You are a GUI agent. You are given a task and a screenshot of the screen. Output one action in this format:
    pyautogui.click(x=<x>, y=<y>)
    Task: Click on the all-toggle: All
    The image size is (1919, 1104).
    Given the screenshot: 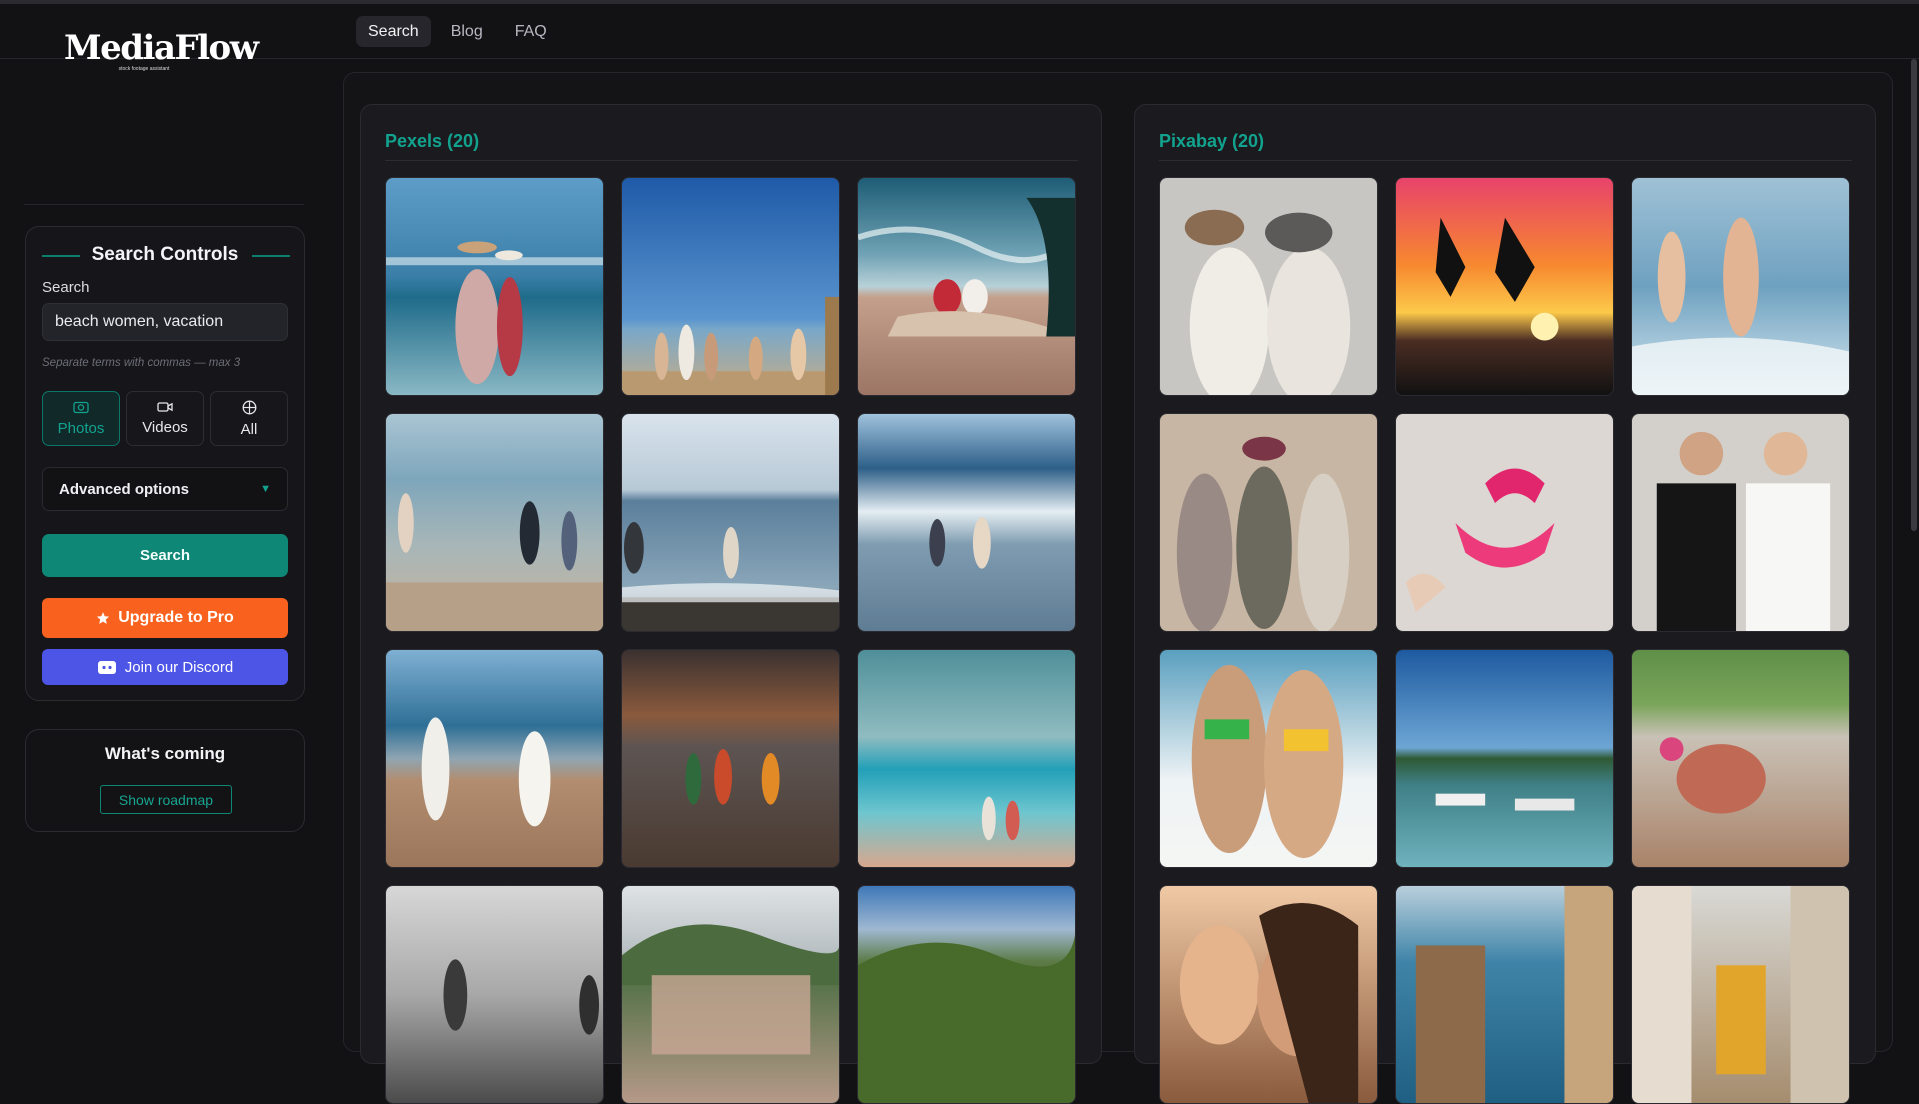 What is the action you would take?
    pyautogui.click(x=249, y=418)
    